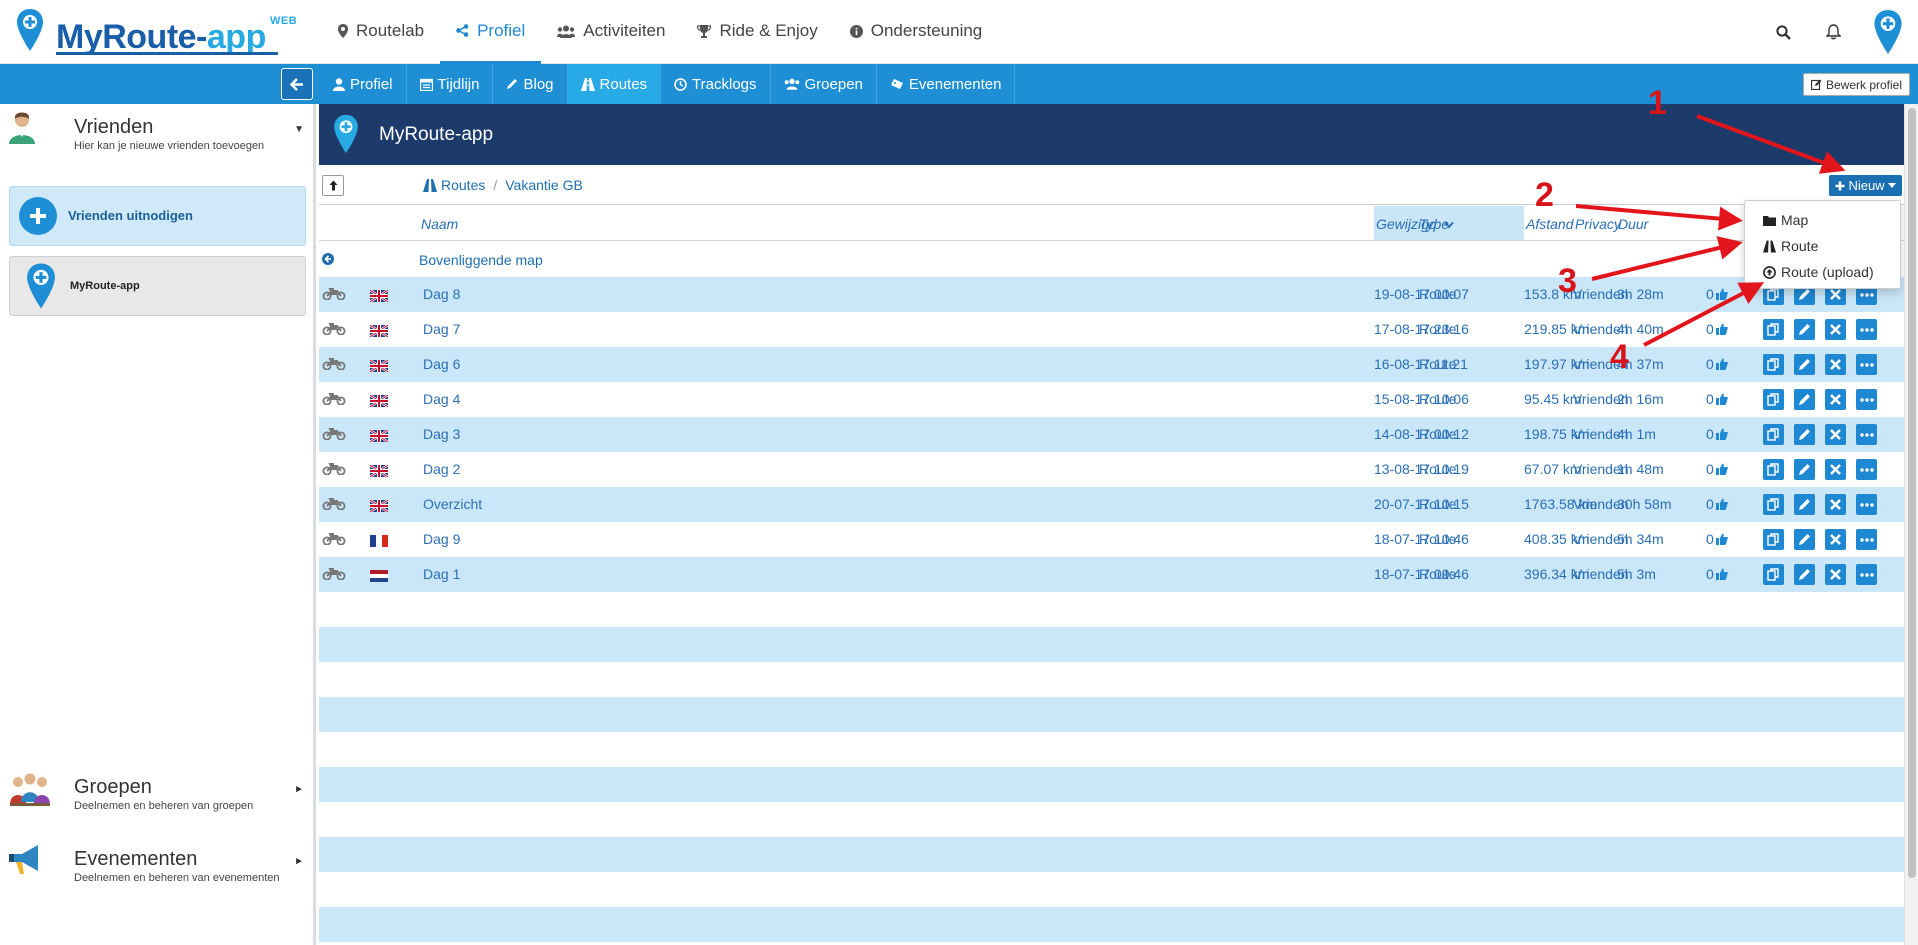 The width and height of the screenshot is (1918, 945). I want to click on route-name-link: Dag 2, so click(441, 469).